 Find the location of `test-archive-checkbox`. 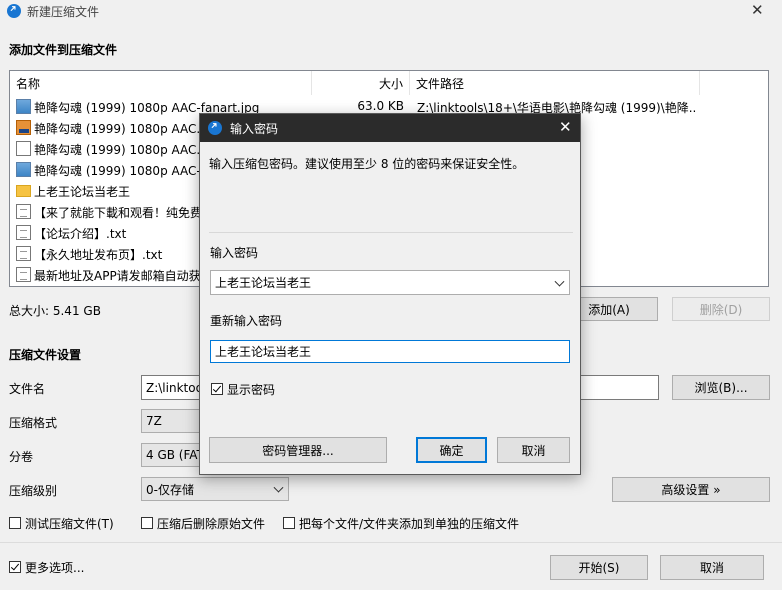

test-archive-checkbox is located at coordinates (15, 523).